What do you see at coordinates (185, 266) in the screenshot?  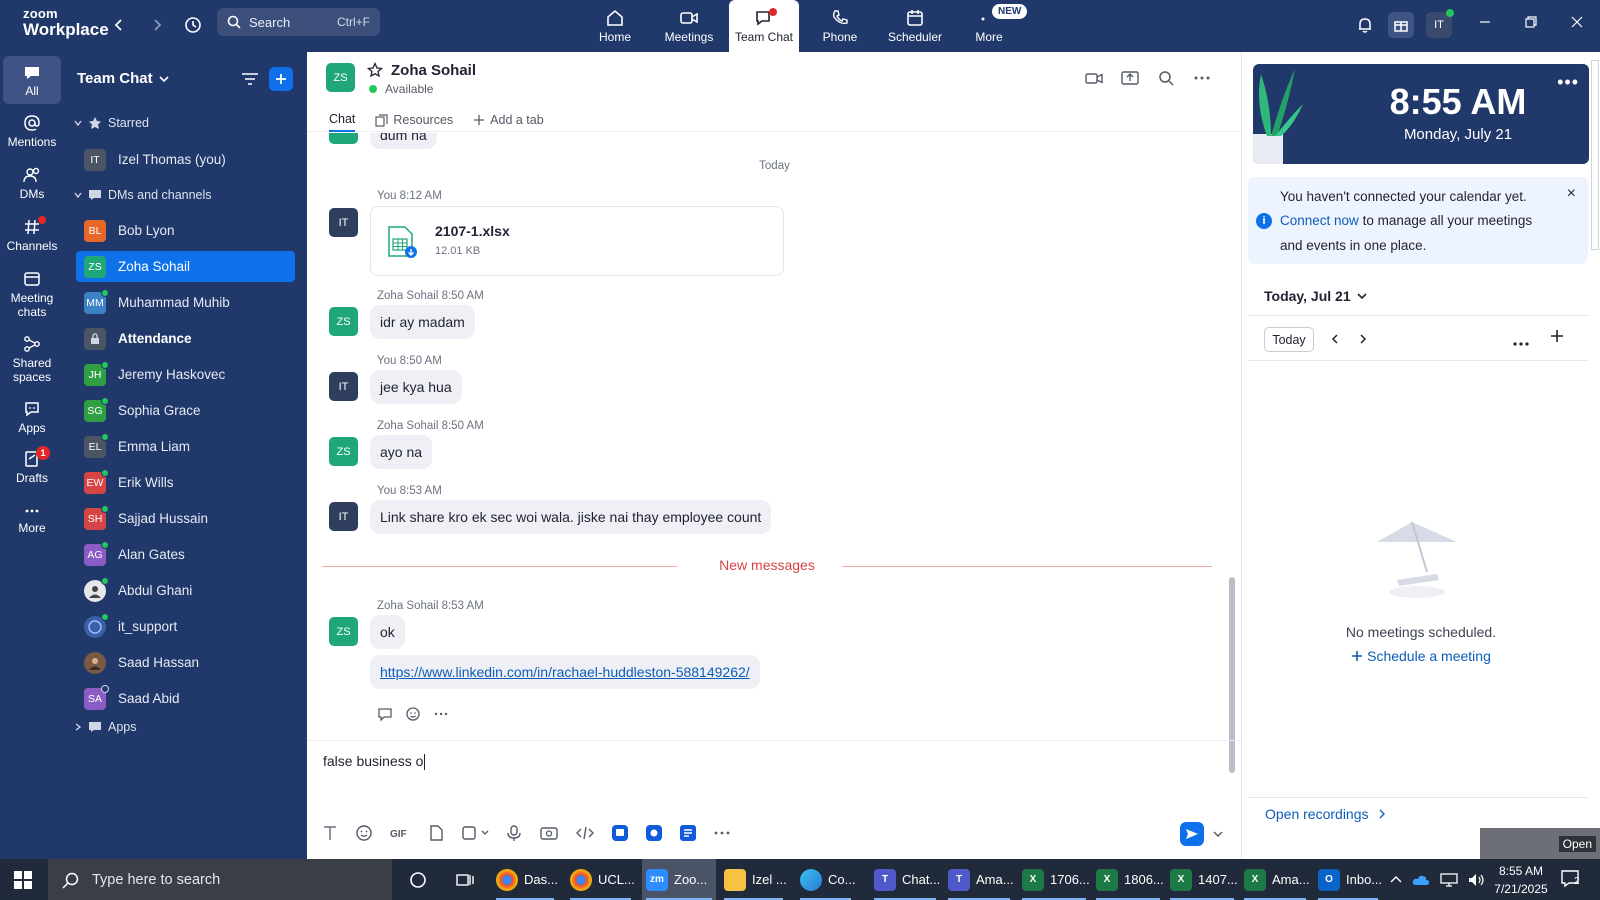 I see `sidebar-item-zoha-sohail: ZS Zoha Sohail` at bounding box center [185, 266].